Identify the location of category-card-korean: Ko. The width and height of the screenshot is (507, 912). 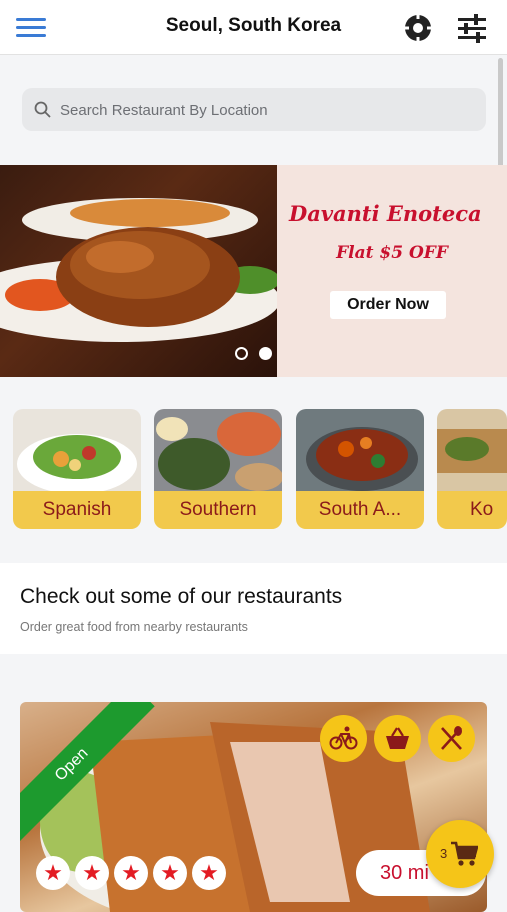
(472, 469).